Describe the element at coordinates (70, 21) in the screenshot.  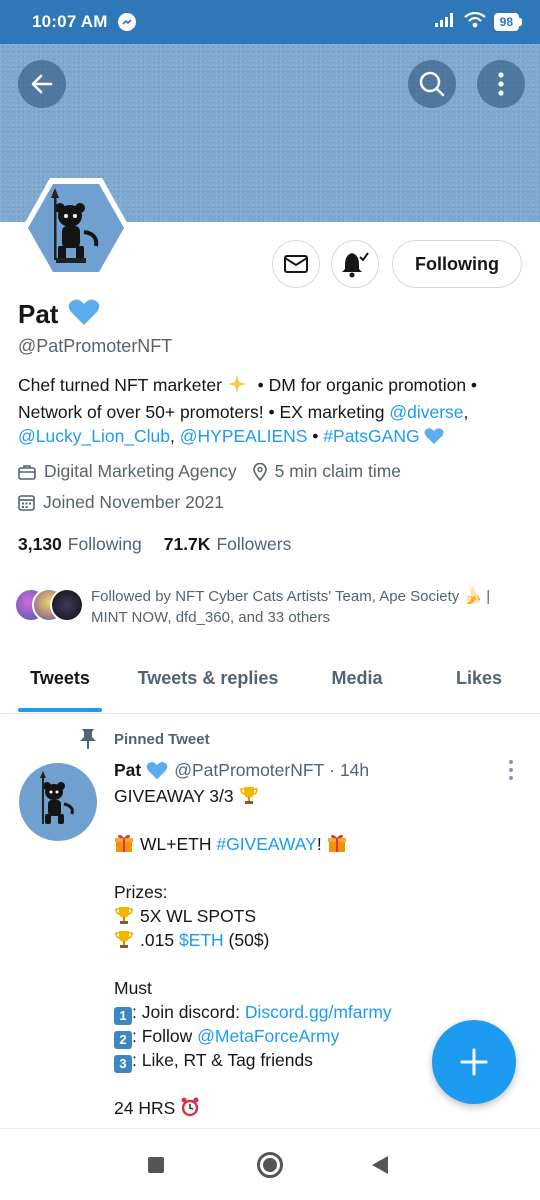
I see `status-time: 10:07 AM` at that location.